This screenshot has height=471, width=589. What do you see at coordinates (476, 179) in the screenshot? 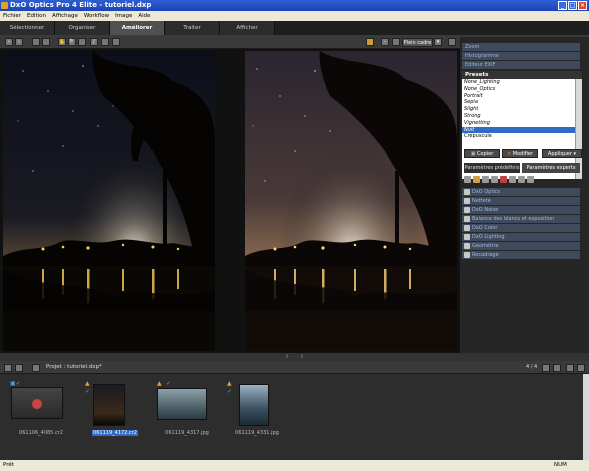
I see `sharpness-icon` at bounding box center [476, 179].